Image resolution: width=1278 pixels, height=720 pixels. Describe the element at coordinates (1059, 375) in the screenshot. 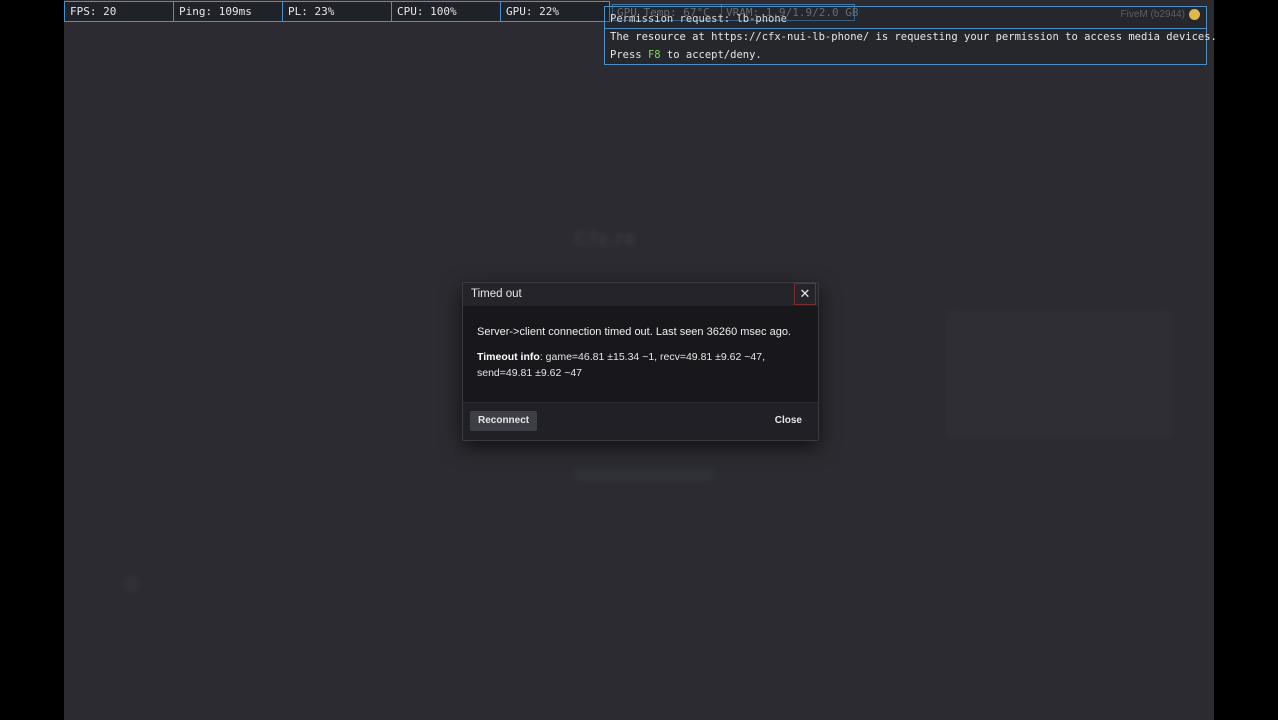

I see `background-panel-faded` at that location.